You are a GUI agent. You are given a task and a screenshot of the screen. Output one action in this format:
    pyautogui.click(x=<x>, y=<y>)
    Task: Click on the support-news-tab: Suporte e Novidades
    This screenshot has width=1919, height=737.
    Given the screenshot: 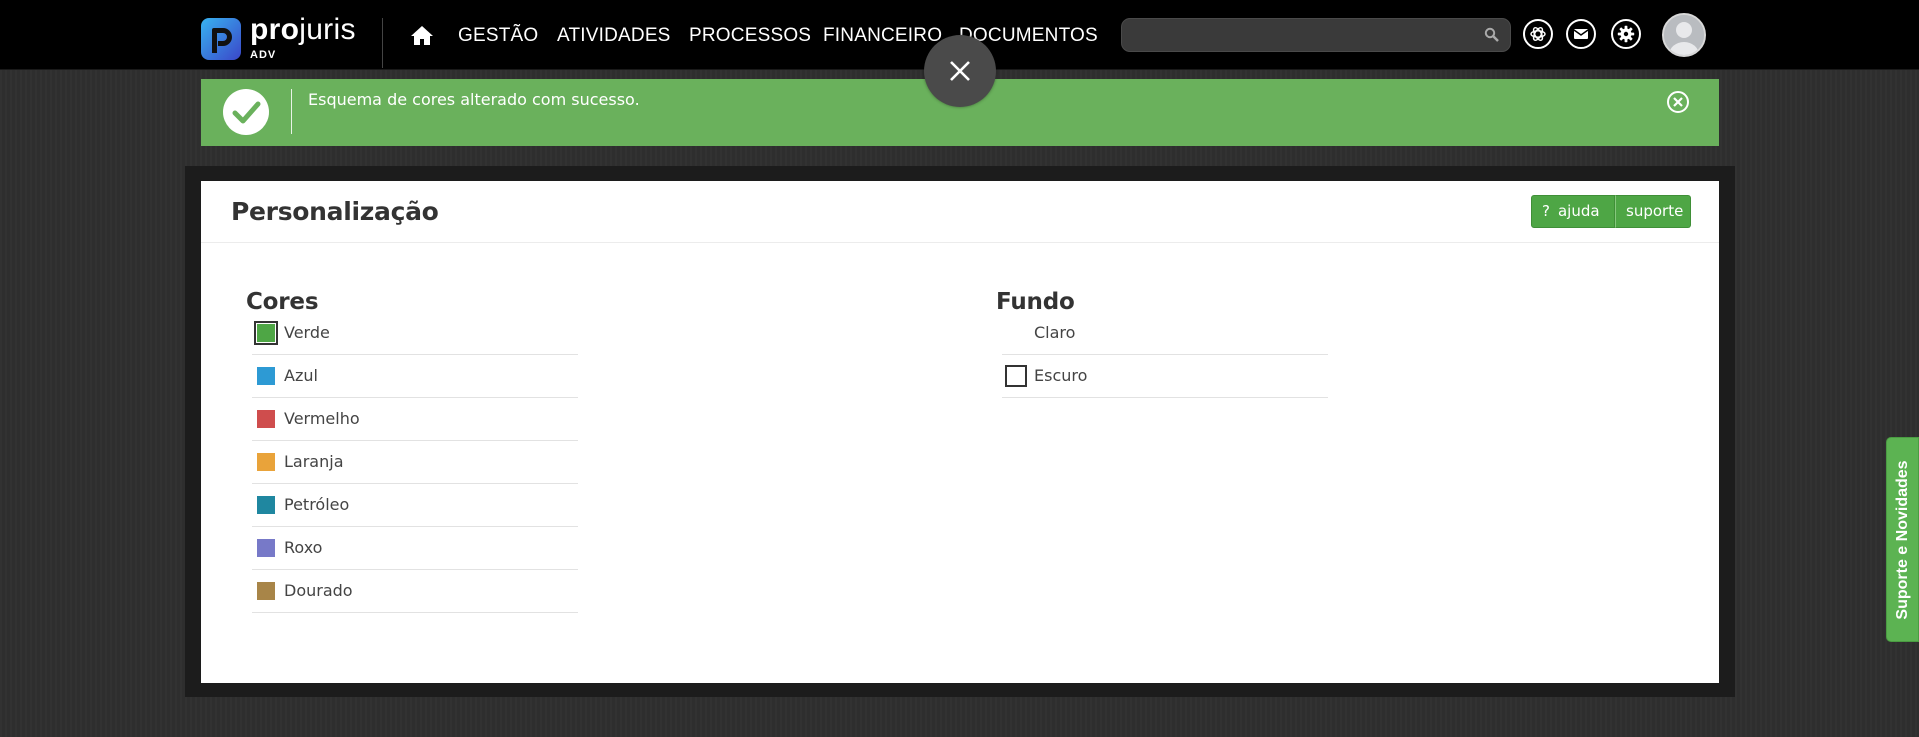 What is the action you would take?
    pyautogui.click(x=1902, y=539)
    